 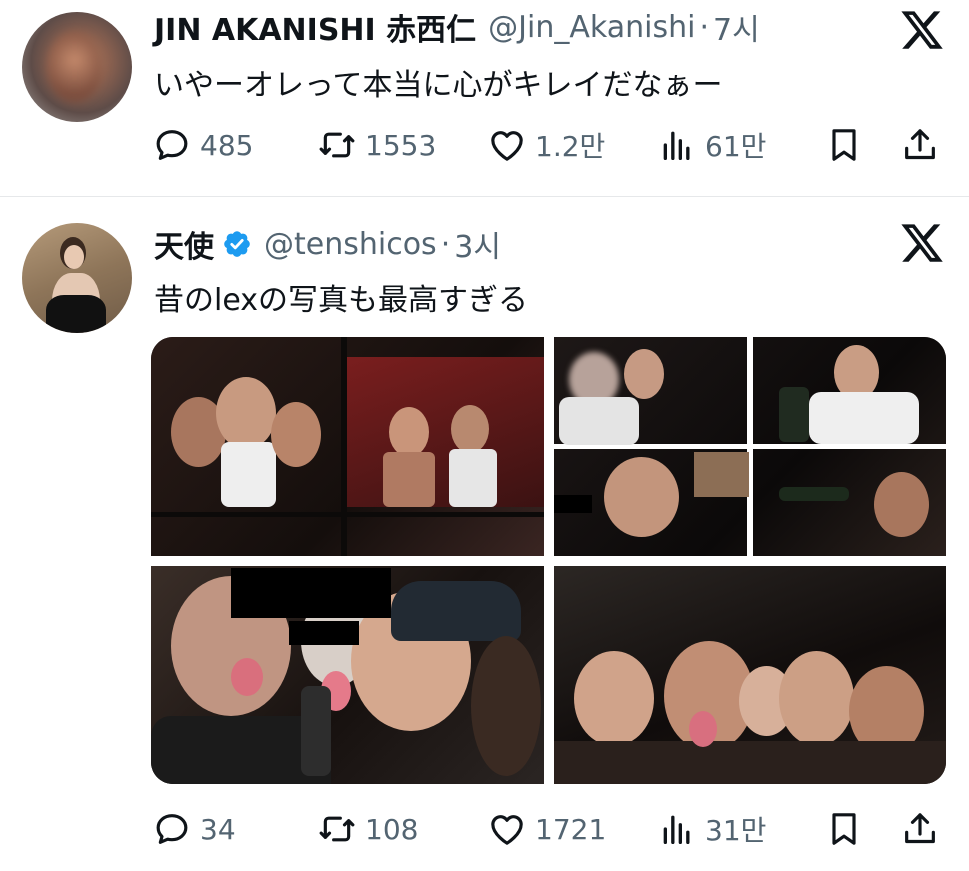 I want to click on reply-count: 34, so click(x=218, y=829).